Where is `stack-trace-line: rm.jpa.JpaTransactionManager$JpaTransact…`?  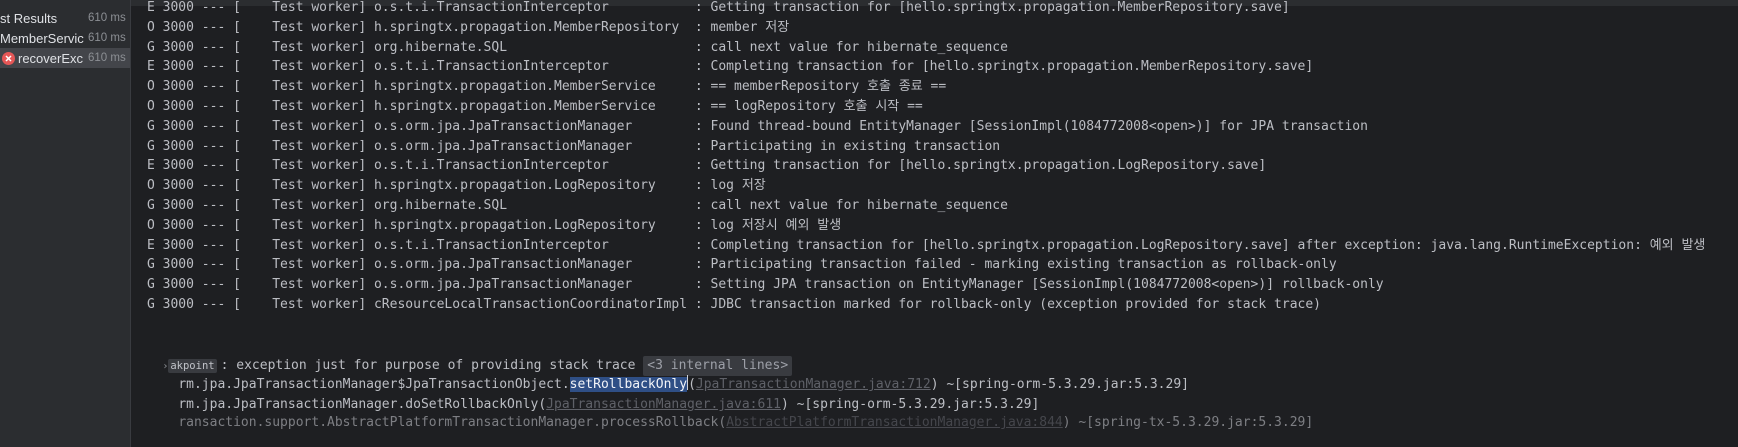 stack-trace-line: rm.jpa.JpaTransactionManager$JpaTransact… is located at coordinates (683, 383).